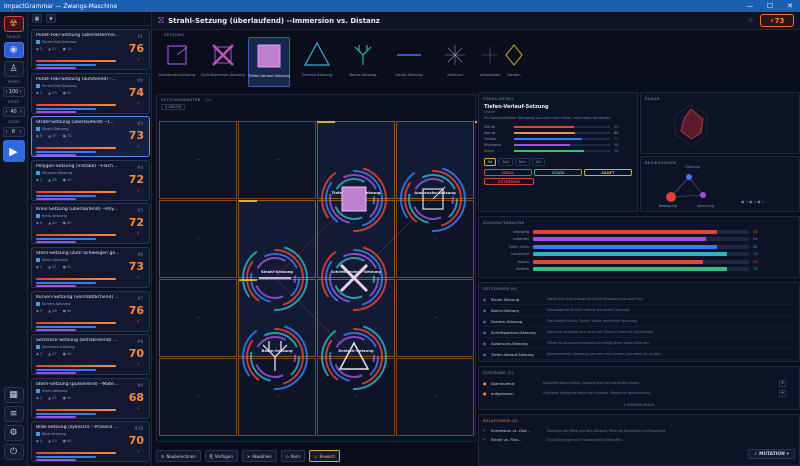 This screenshot has width=800, height=466. What do you see at coordinates (277, 318) in the screenshot?
I see `grid-cell-active: Baum-Setzung` at bounding box center [277, 318].